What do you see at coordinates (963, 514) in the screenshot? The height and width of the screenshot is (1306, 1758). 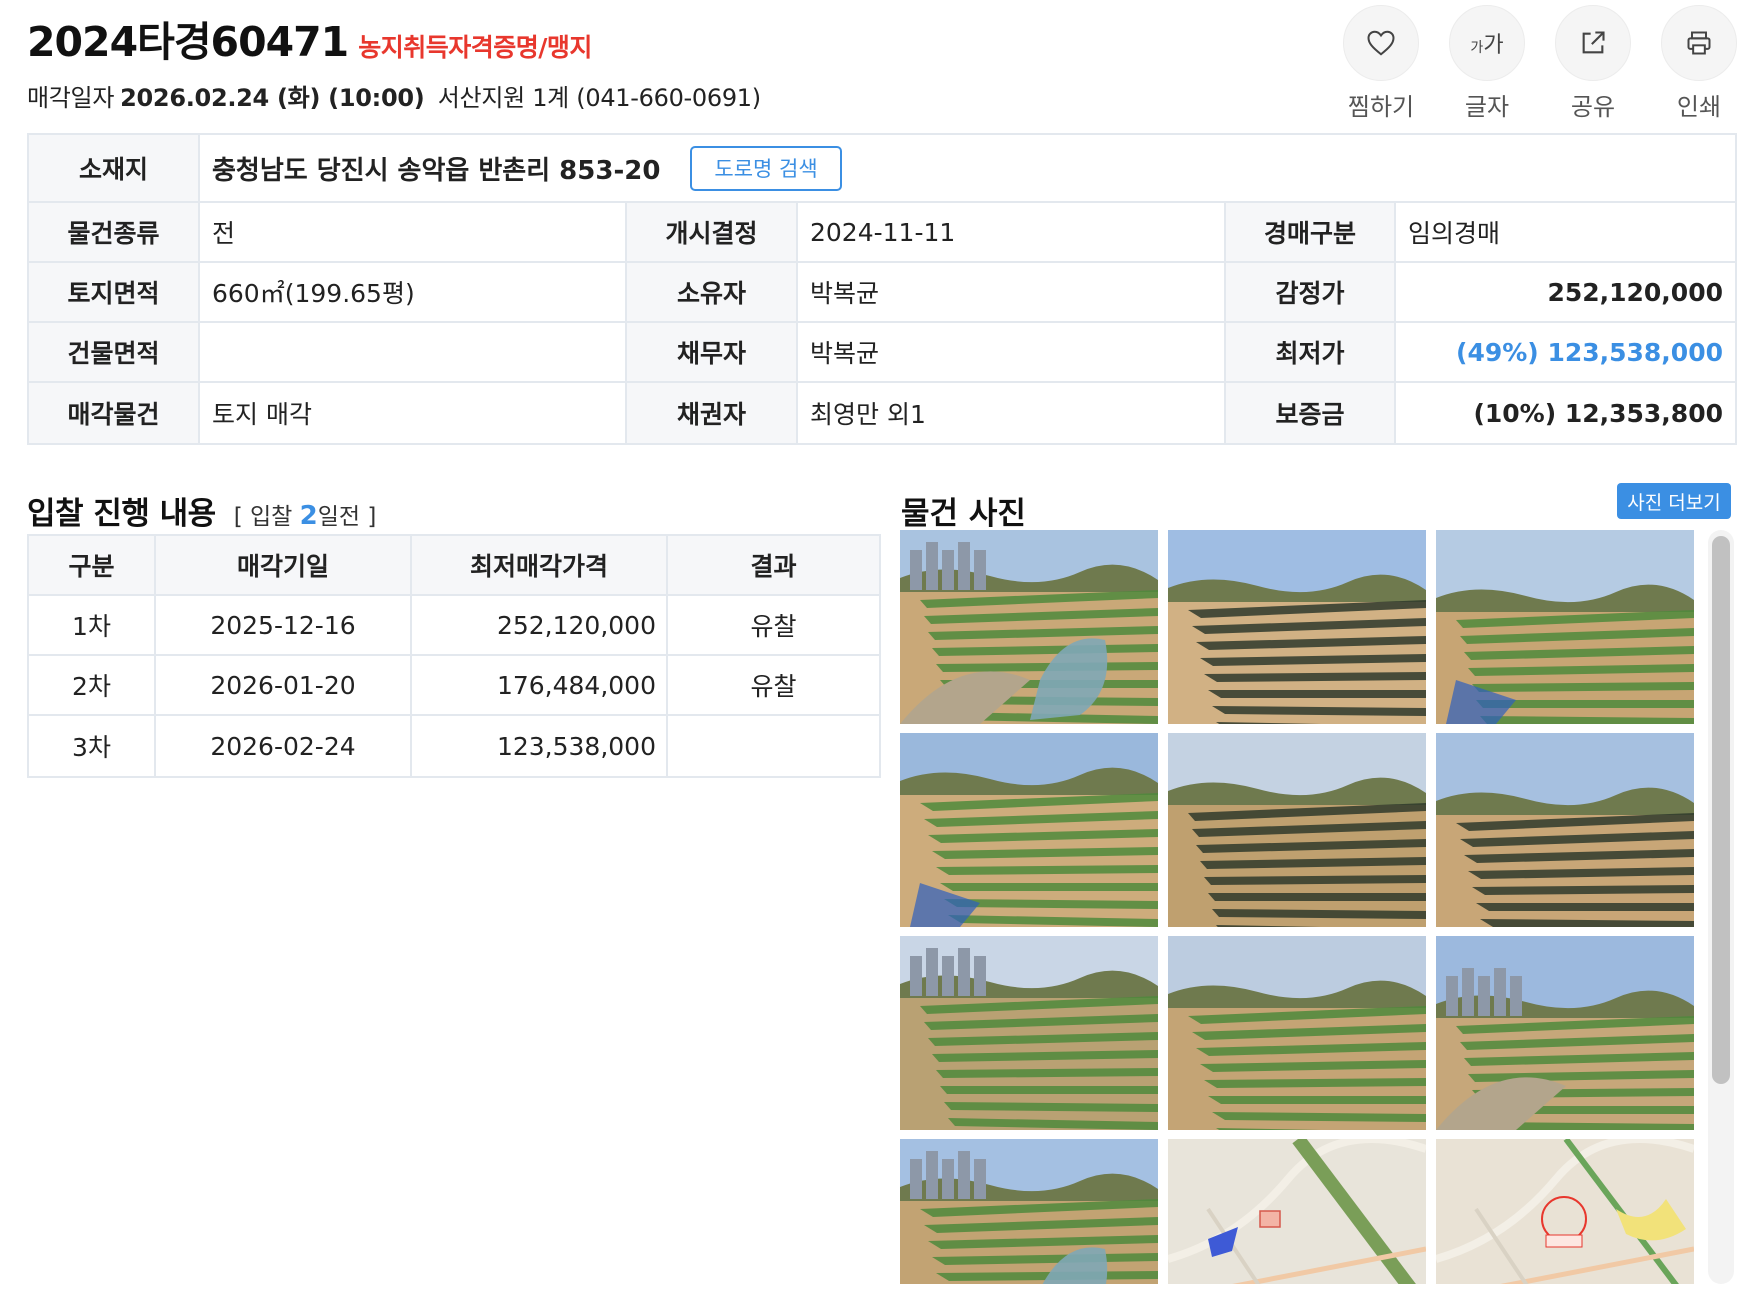 I see `photo-section-title: 물건 사진` at bounding box center [963, 514].